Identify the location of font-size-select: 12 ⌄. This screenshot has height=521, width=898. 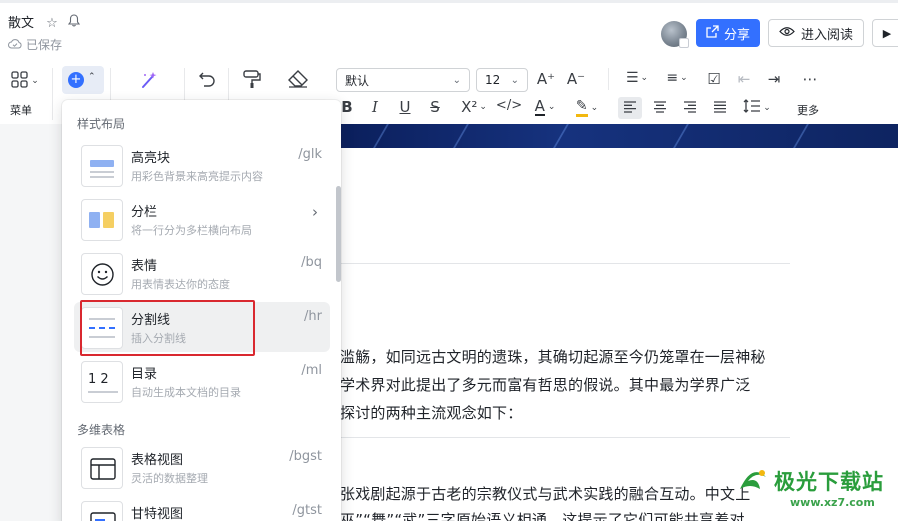
(502, 80).